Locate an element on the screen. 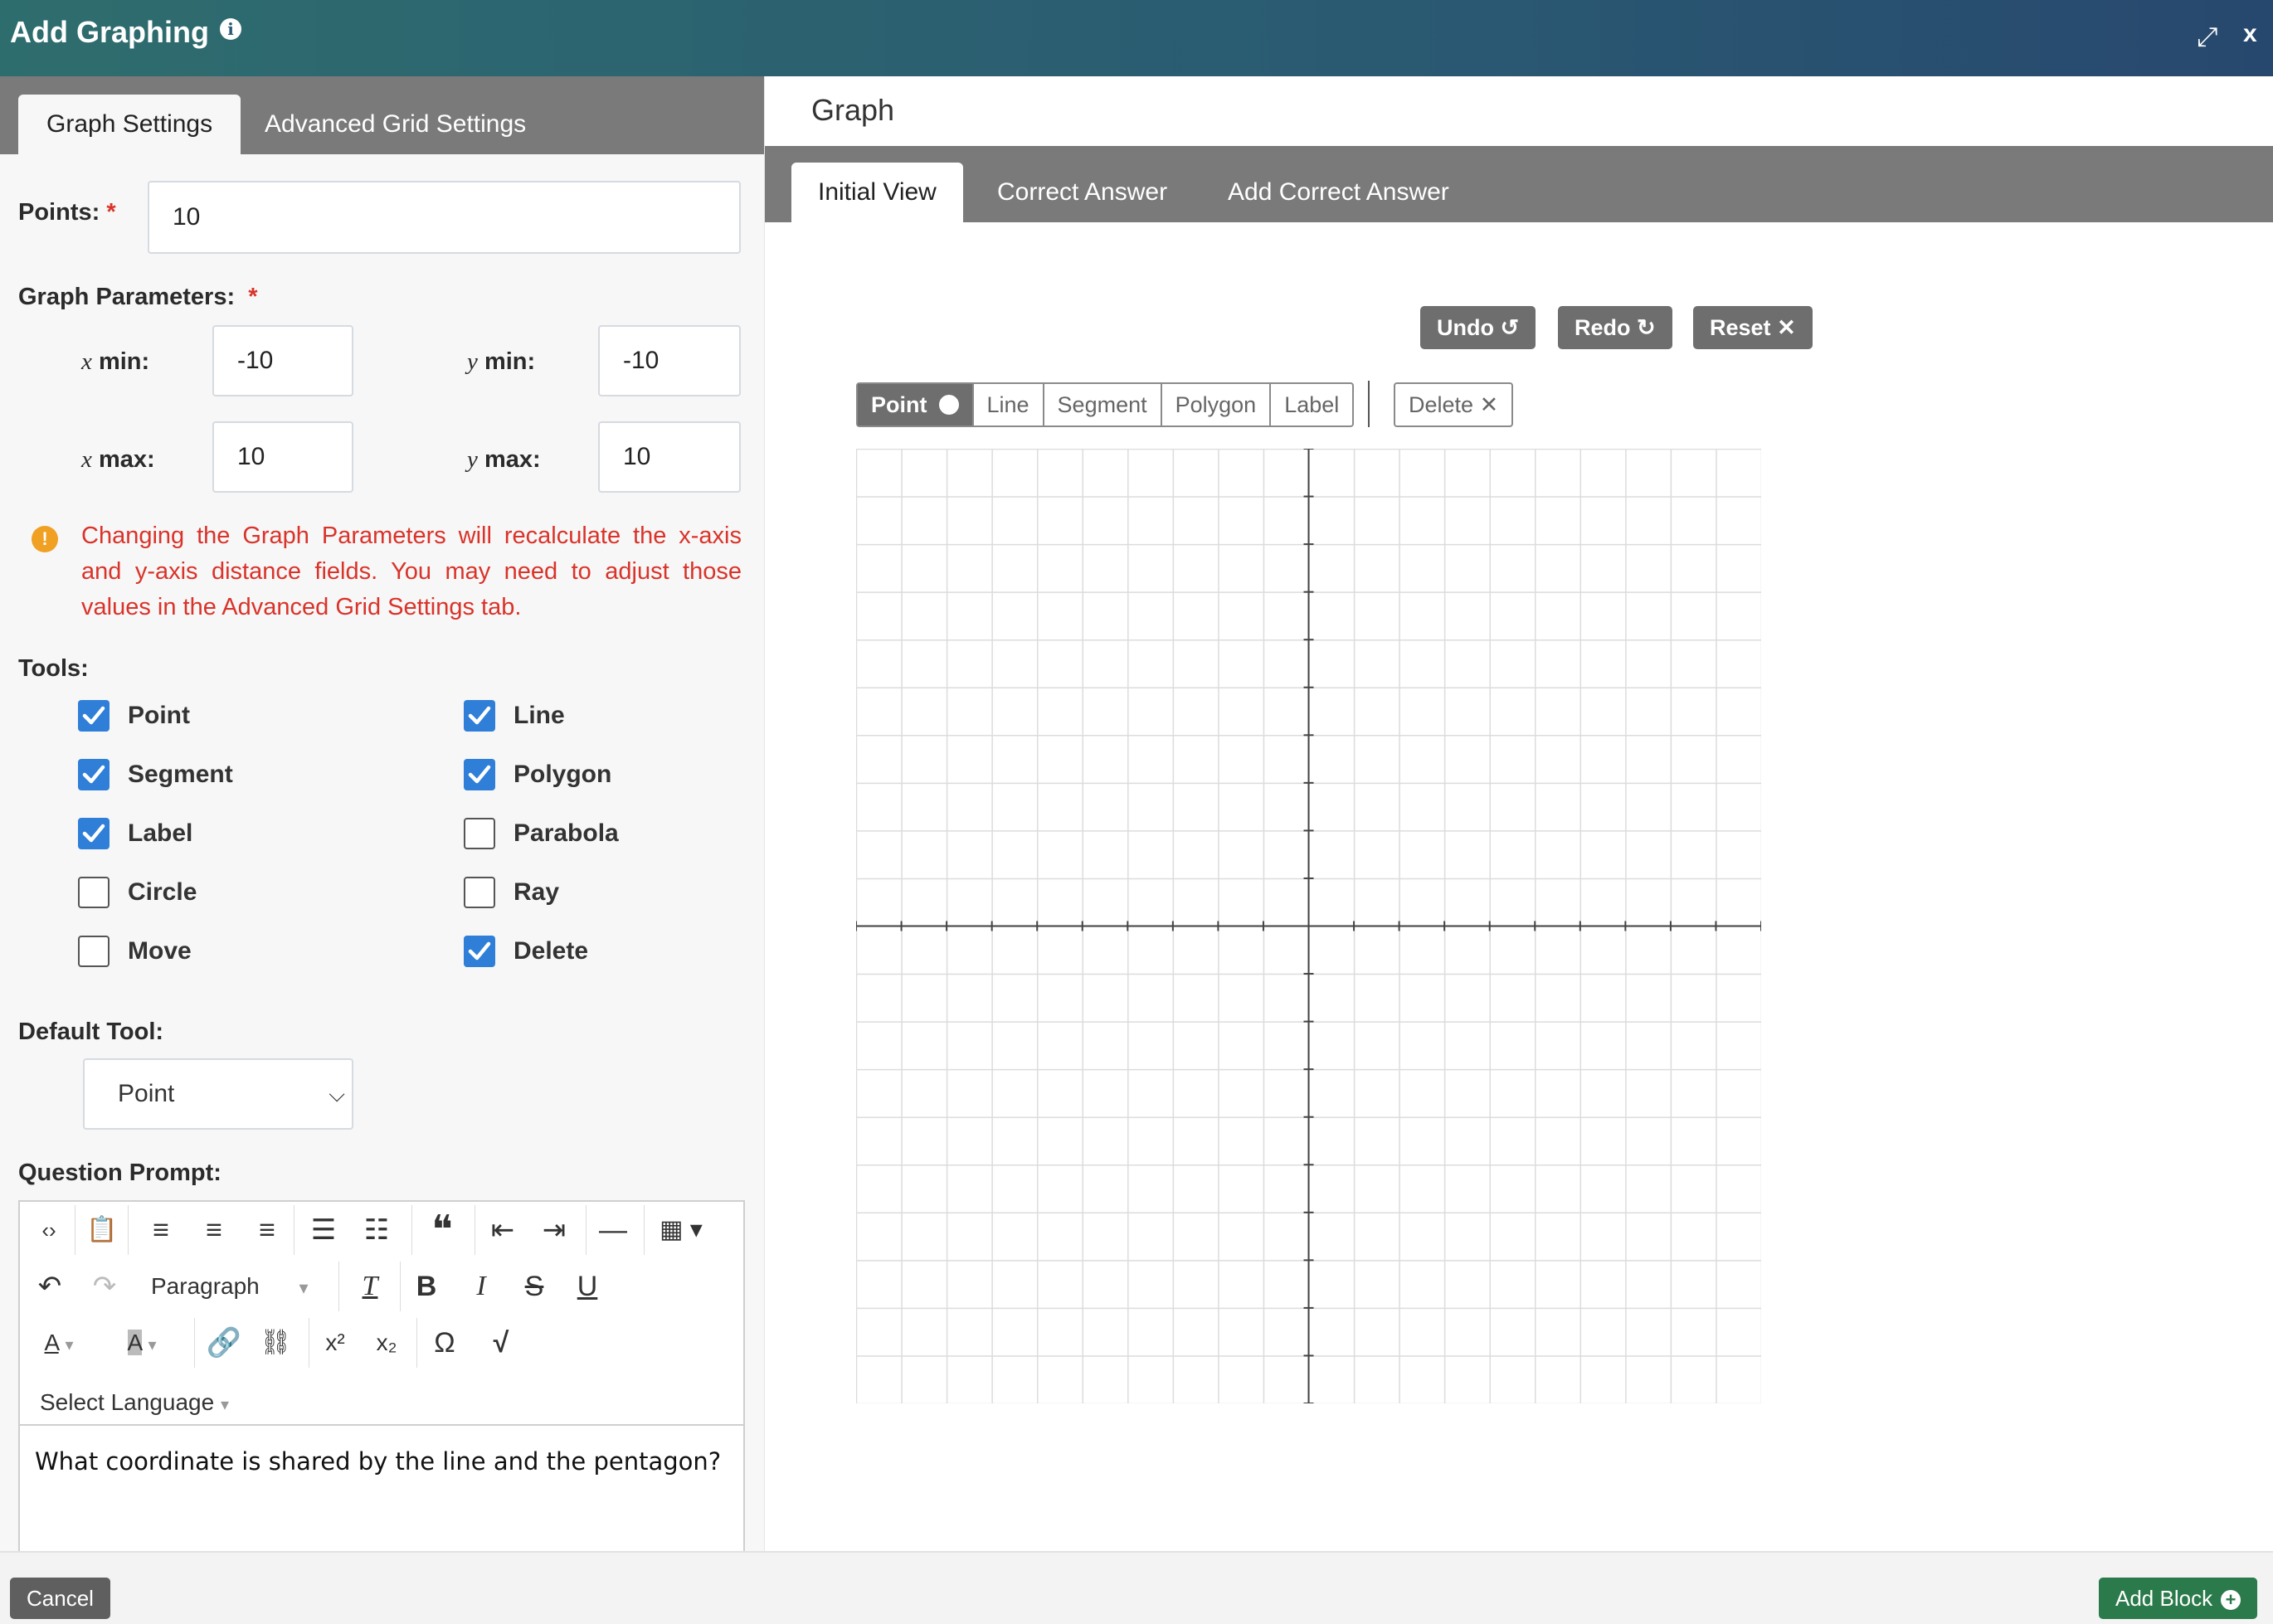  dialog-header: Add Graphing i ⤢ x is located at coordinates (1136, 38).